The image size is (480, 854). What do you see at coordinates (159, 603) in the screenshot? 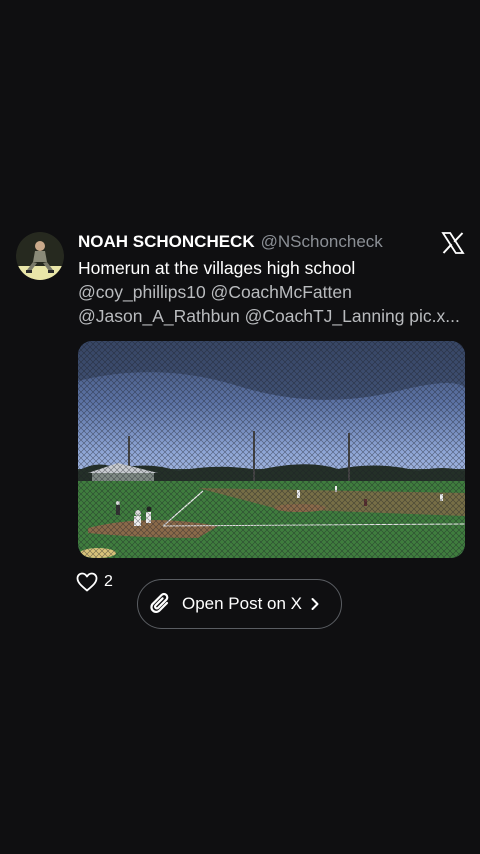
I see `paperclip-icon` at bounding box center [159, 603].